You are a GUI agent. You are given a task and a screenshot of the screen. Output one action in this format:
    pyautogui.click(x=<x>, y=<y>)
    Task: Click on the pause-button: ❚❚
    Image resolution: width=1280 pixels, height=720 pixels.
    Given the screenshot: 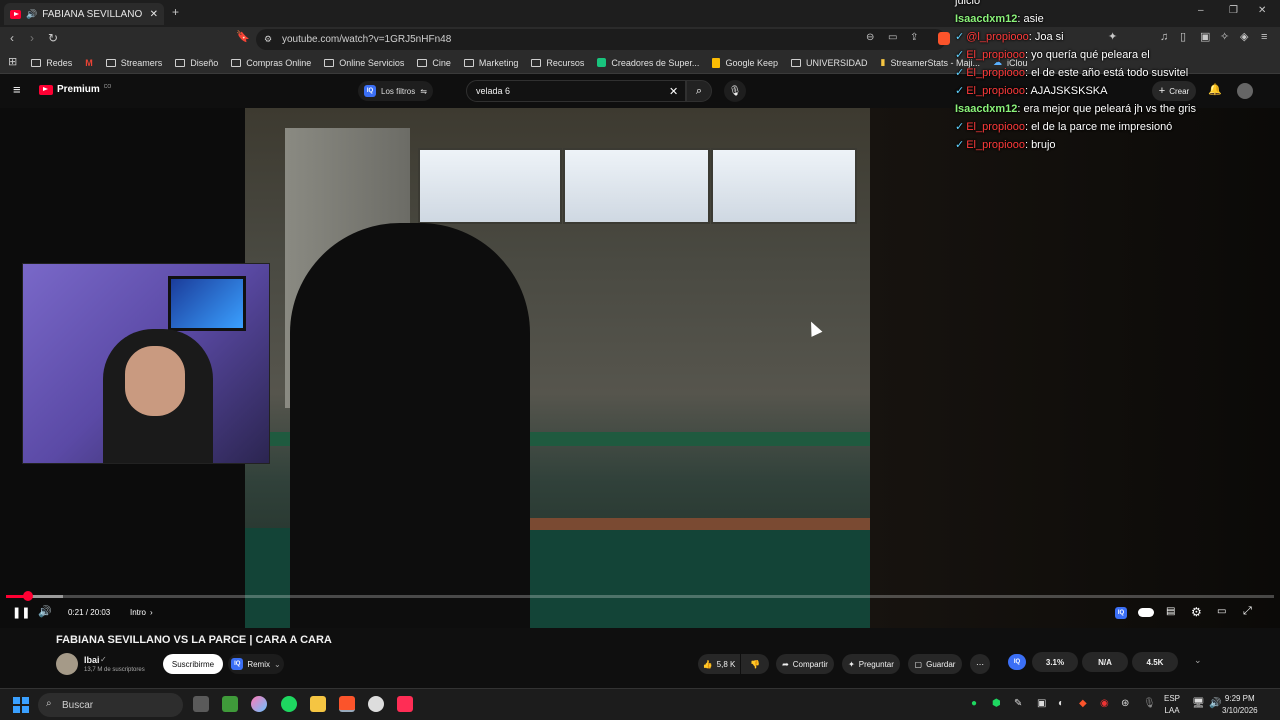 What is the action you would take?
    pyautogui.click(x=21, y=612)
    